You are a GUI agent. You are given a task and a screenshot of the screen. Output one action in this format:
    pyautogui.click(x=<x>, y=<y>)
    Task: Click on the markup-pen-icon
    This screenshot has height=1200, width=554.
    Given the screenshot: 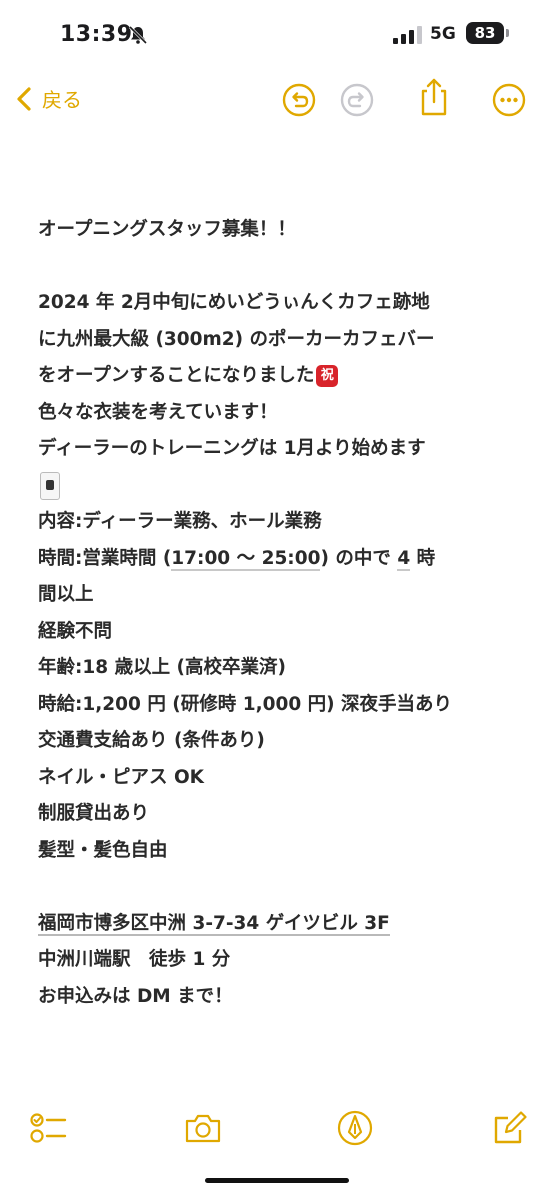 What is the action you would take?
    pyautogui.click(x=355, y=1128)
    